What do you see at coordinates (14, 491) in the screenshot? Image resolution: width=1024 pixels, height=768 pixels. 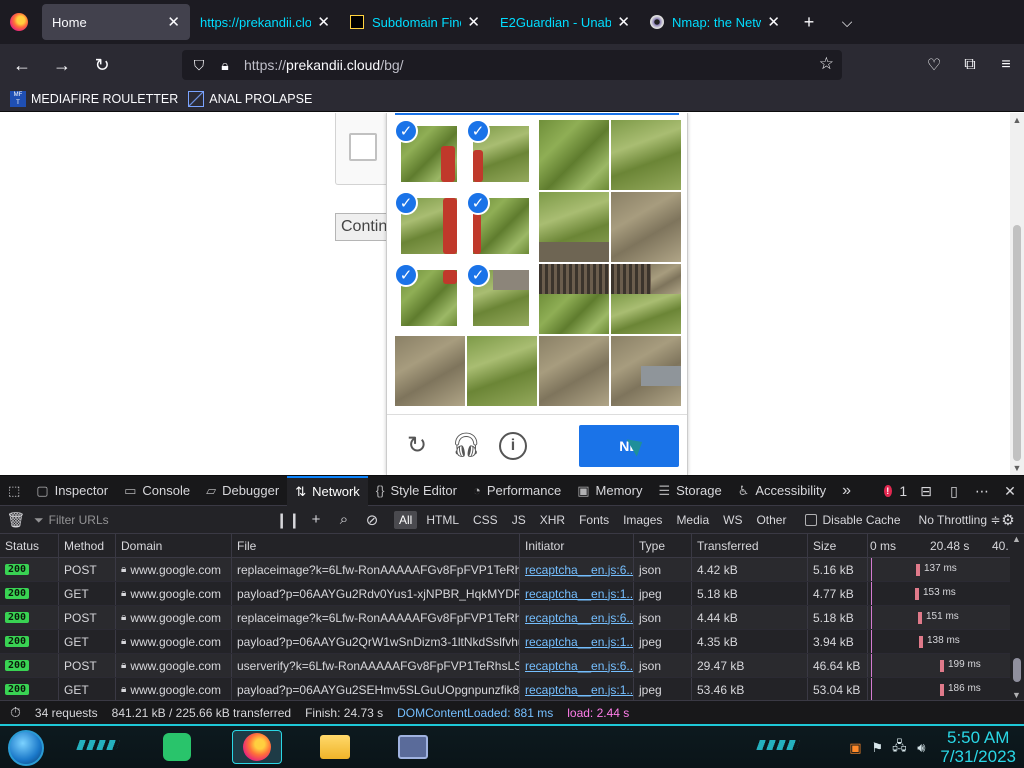 I see `element-picker-icon: ⬚` at bounding box center [14, 491].